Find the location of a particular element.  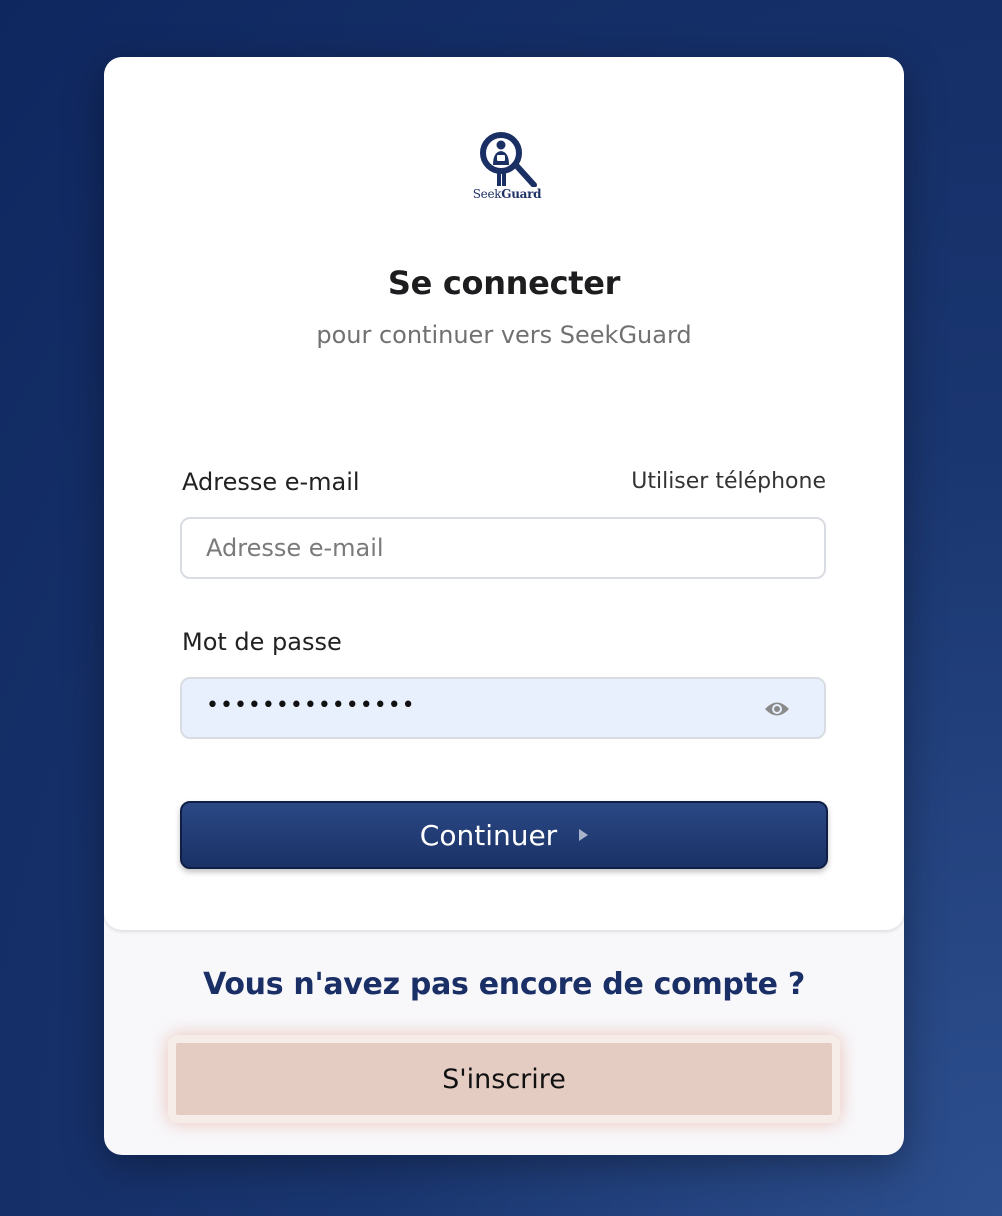

email-field is located at coordinates (503, 548).